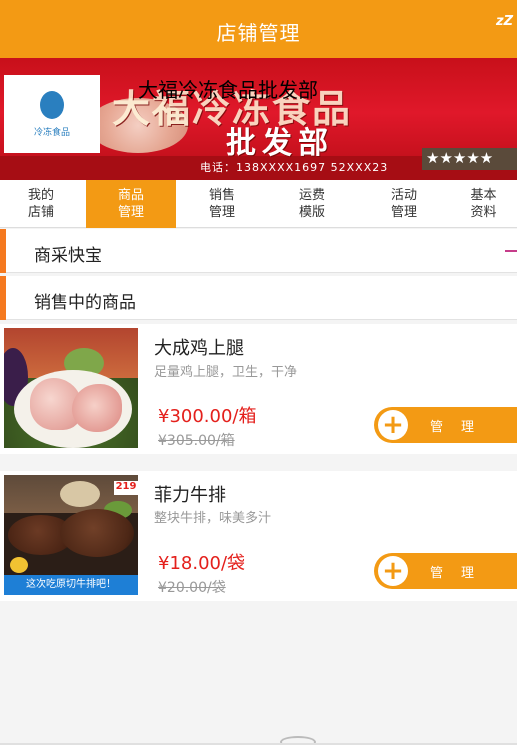  What do you see at coordinates (80, 494) in the screenshot?
I see `image-sauce` at bounding box center [80, 494].